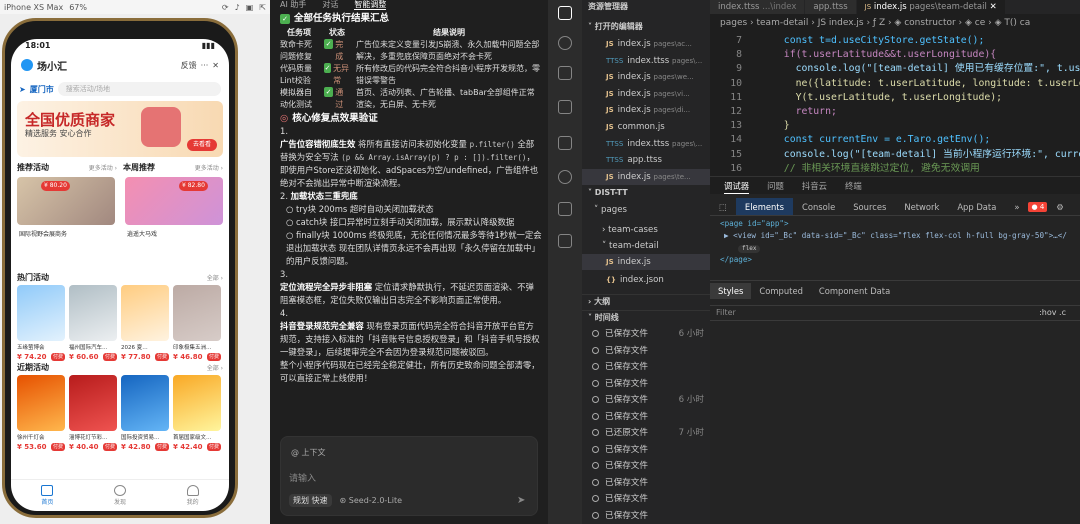 This screenshot has width=1080, height=524. Describe the element at coordinates (646, 192) in the screenshot. I see `dist-folder-header: ˅ DIST-TT` at that location.